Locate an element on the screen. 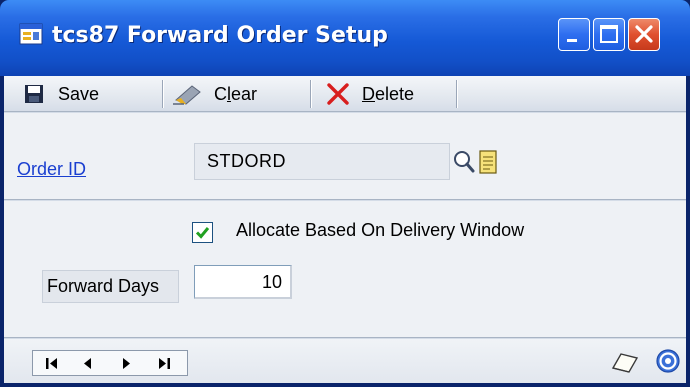 The image size is (690, 387). order-id-link: Order ID is located at coordinates (51, 169).